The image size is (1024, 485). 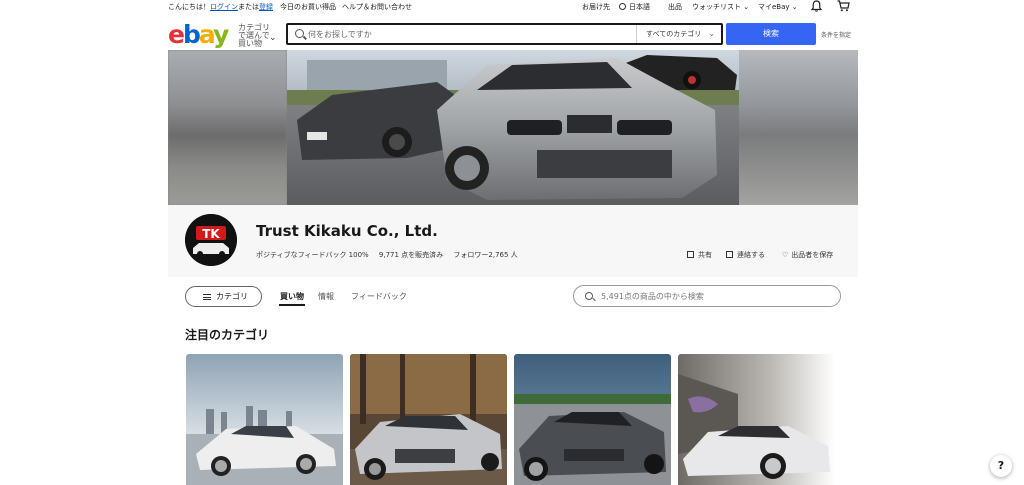 What do you see at coordinates (266, 7) in the screenshot?
I see `register-link: 登録` at bounding box center [266, 7].